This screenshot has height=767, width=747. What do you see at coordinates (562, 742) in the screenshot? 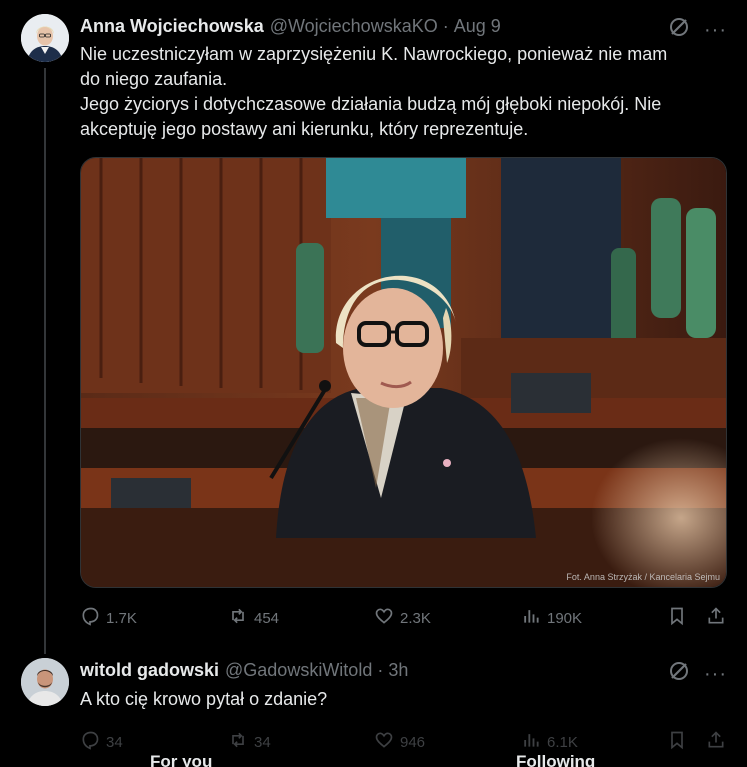
I see `views-count: 6.1K` at bounding box center [562, 742].